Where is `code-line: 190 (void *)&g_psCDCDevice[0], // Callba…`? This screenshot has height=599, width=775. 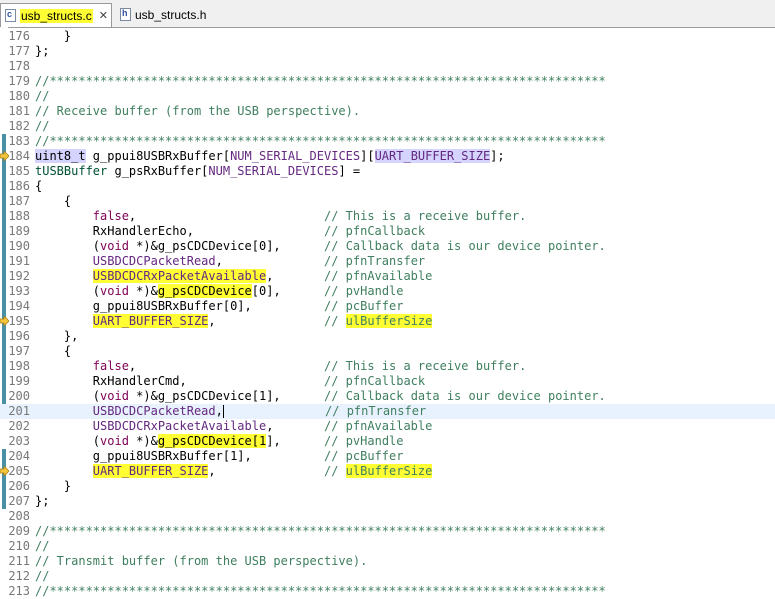
code-line: 190 (void *)&g_psCDCDevice[0], // Callba… is located at coordinates (387, 246).